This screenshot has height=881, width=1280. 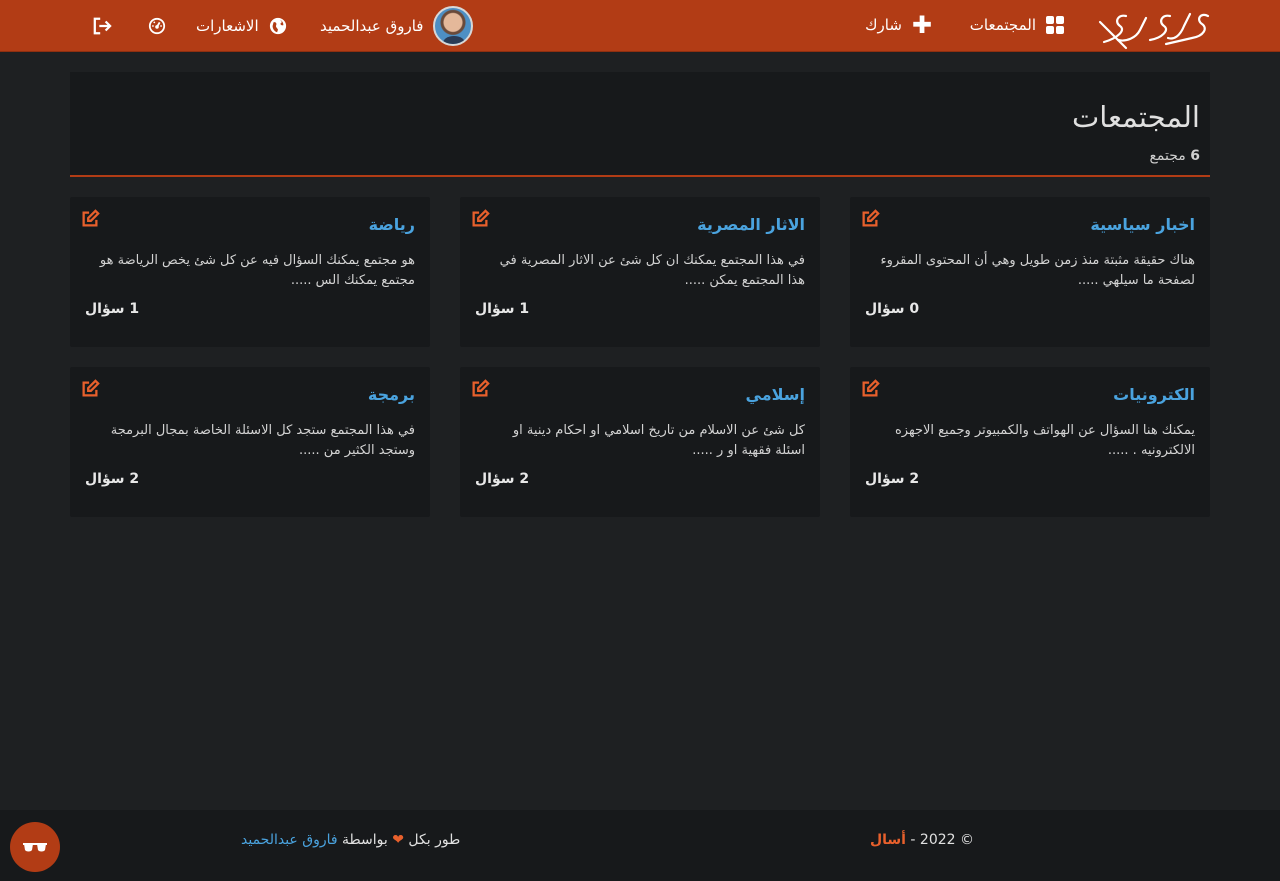 I want to click on site-logo, so click(x=1155, y=29).